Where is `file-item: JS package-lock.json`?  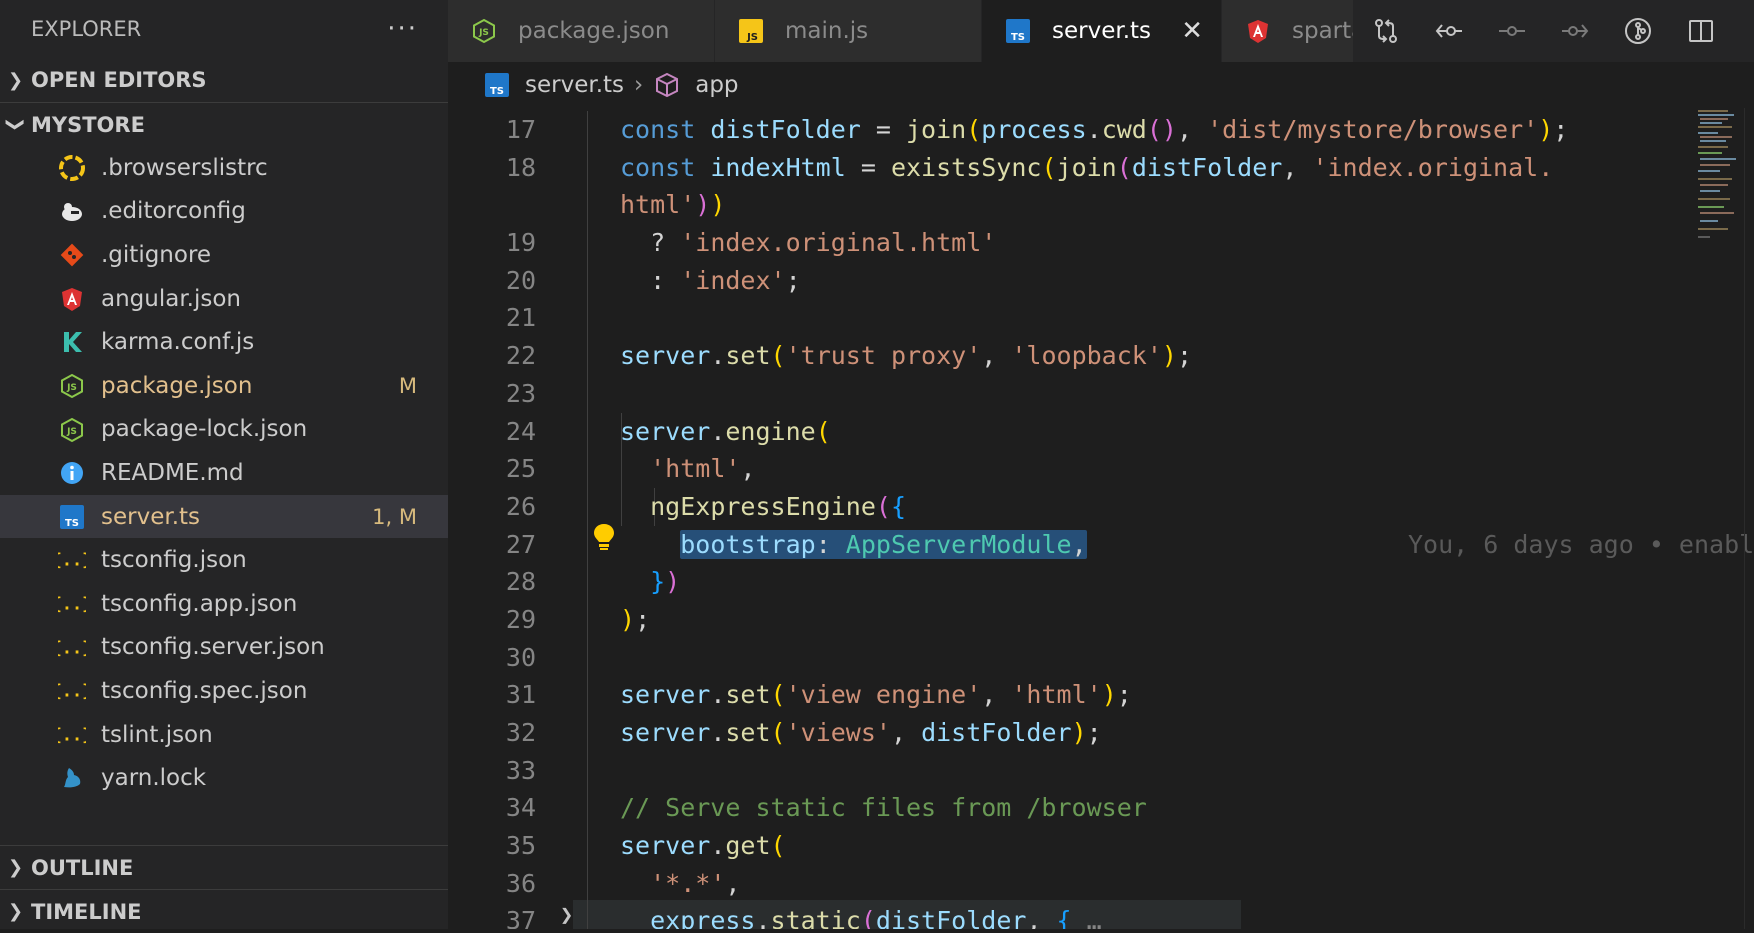 file-item: JS package-lock.json is located at coordinates (224, 430).